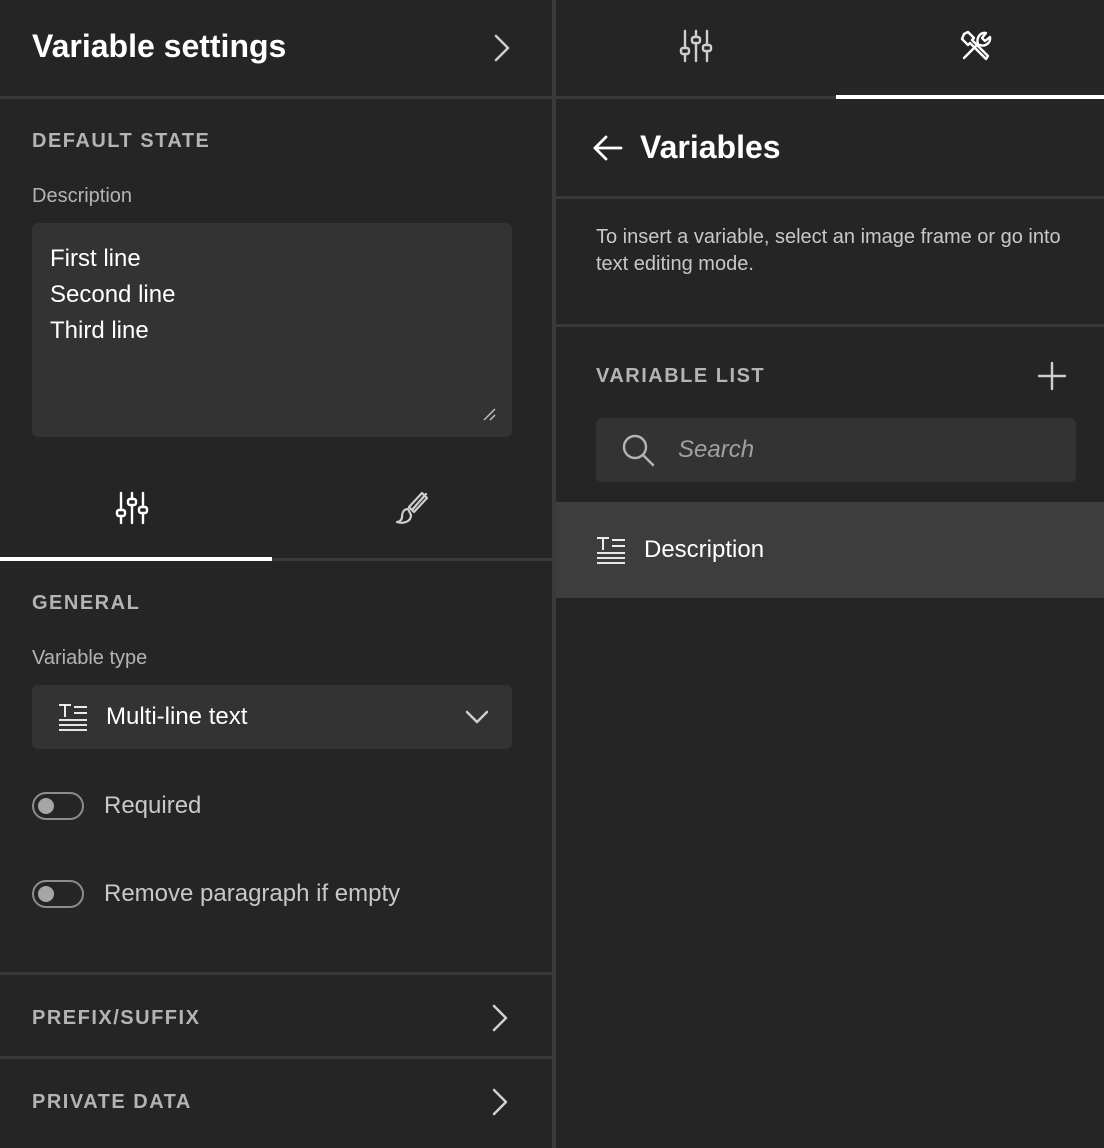 This screenshot has width=1104, height=1148. I want to click on add-variable-icon, so click(1052, 376).